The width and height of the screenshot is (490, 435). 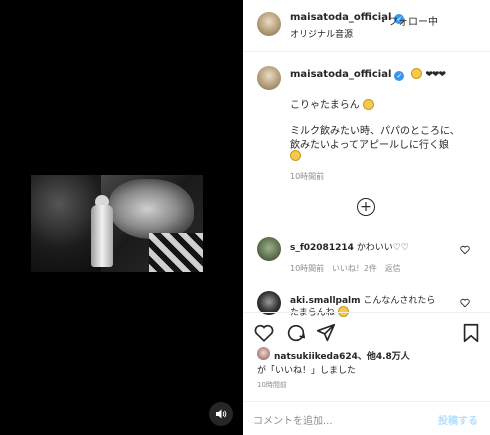 What do you see at coordinates (366, 26) in the screenshot?
I see `post-header: maisatoda_official ✓ ・フォロー中 オリジナル音源` at bounding box center [366, 26].